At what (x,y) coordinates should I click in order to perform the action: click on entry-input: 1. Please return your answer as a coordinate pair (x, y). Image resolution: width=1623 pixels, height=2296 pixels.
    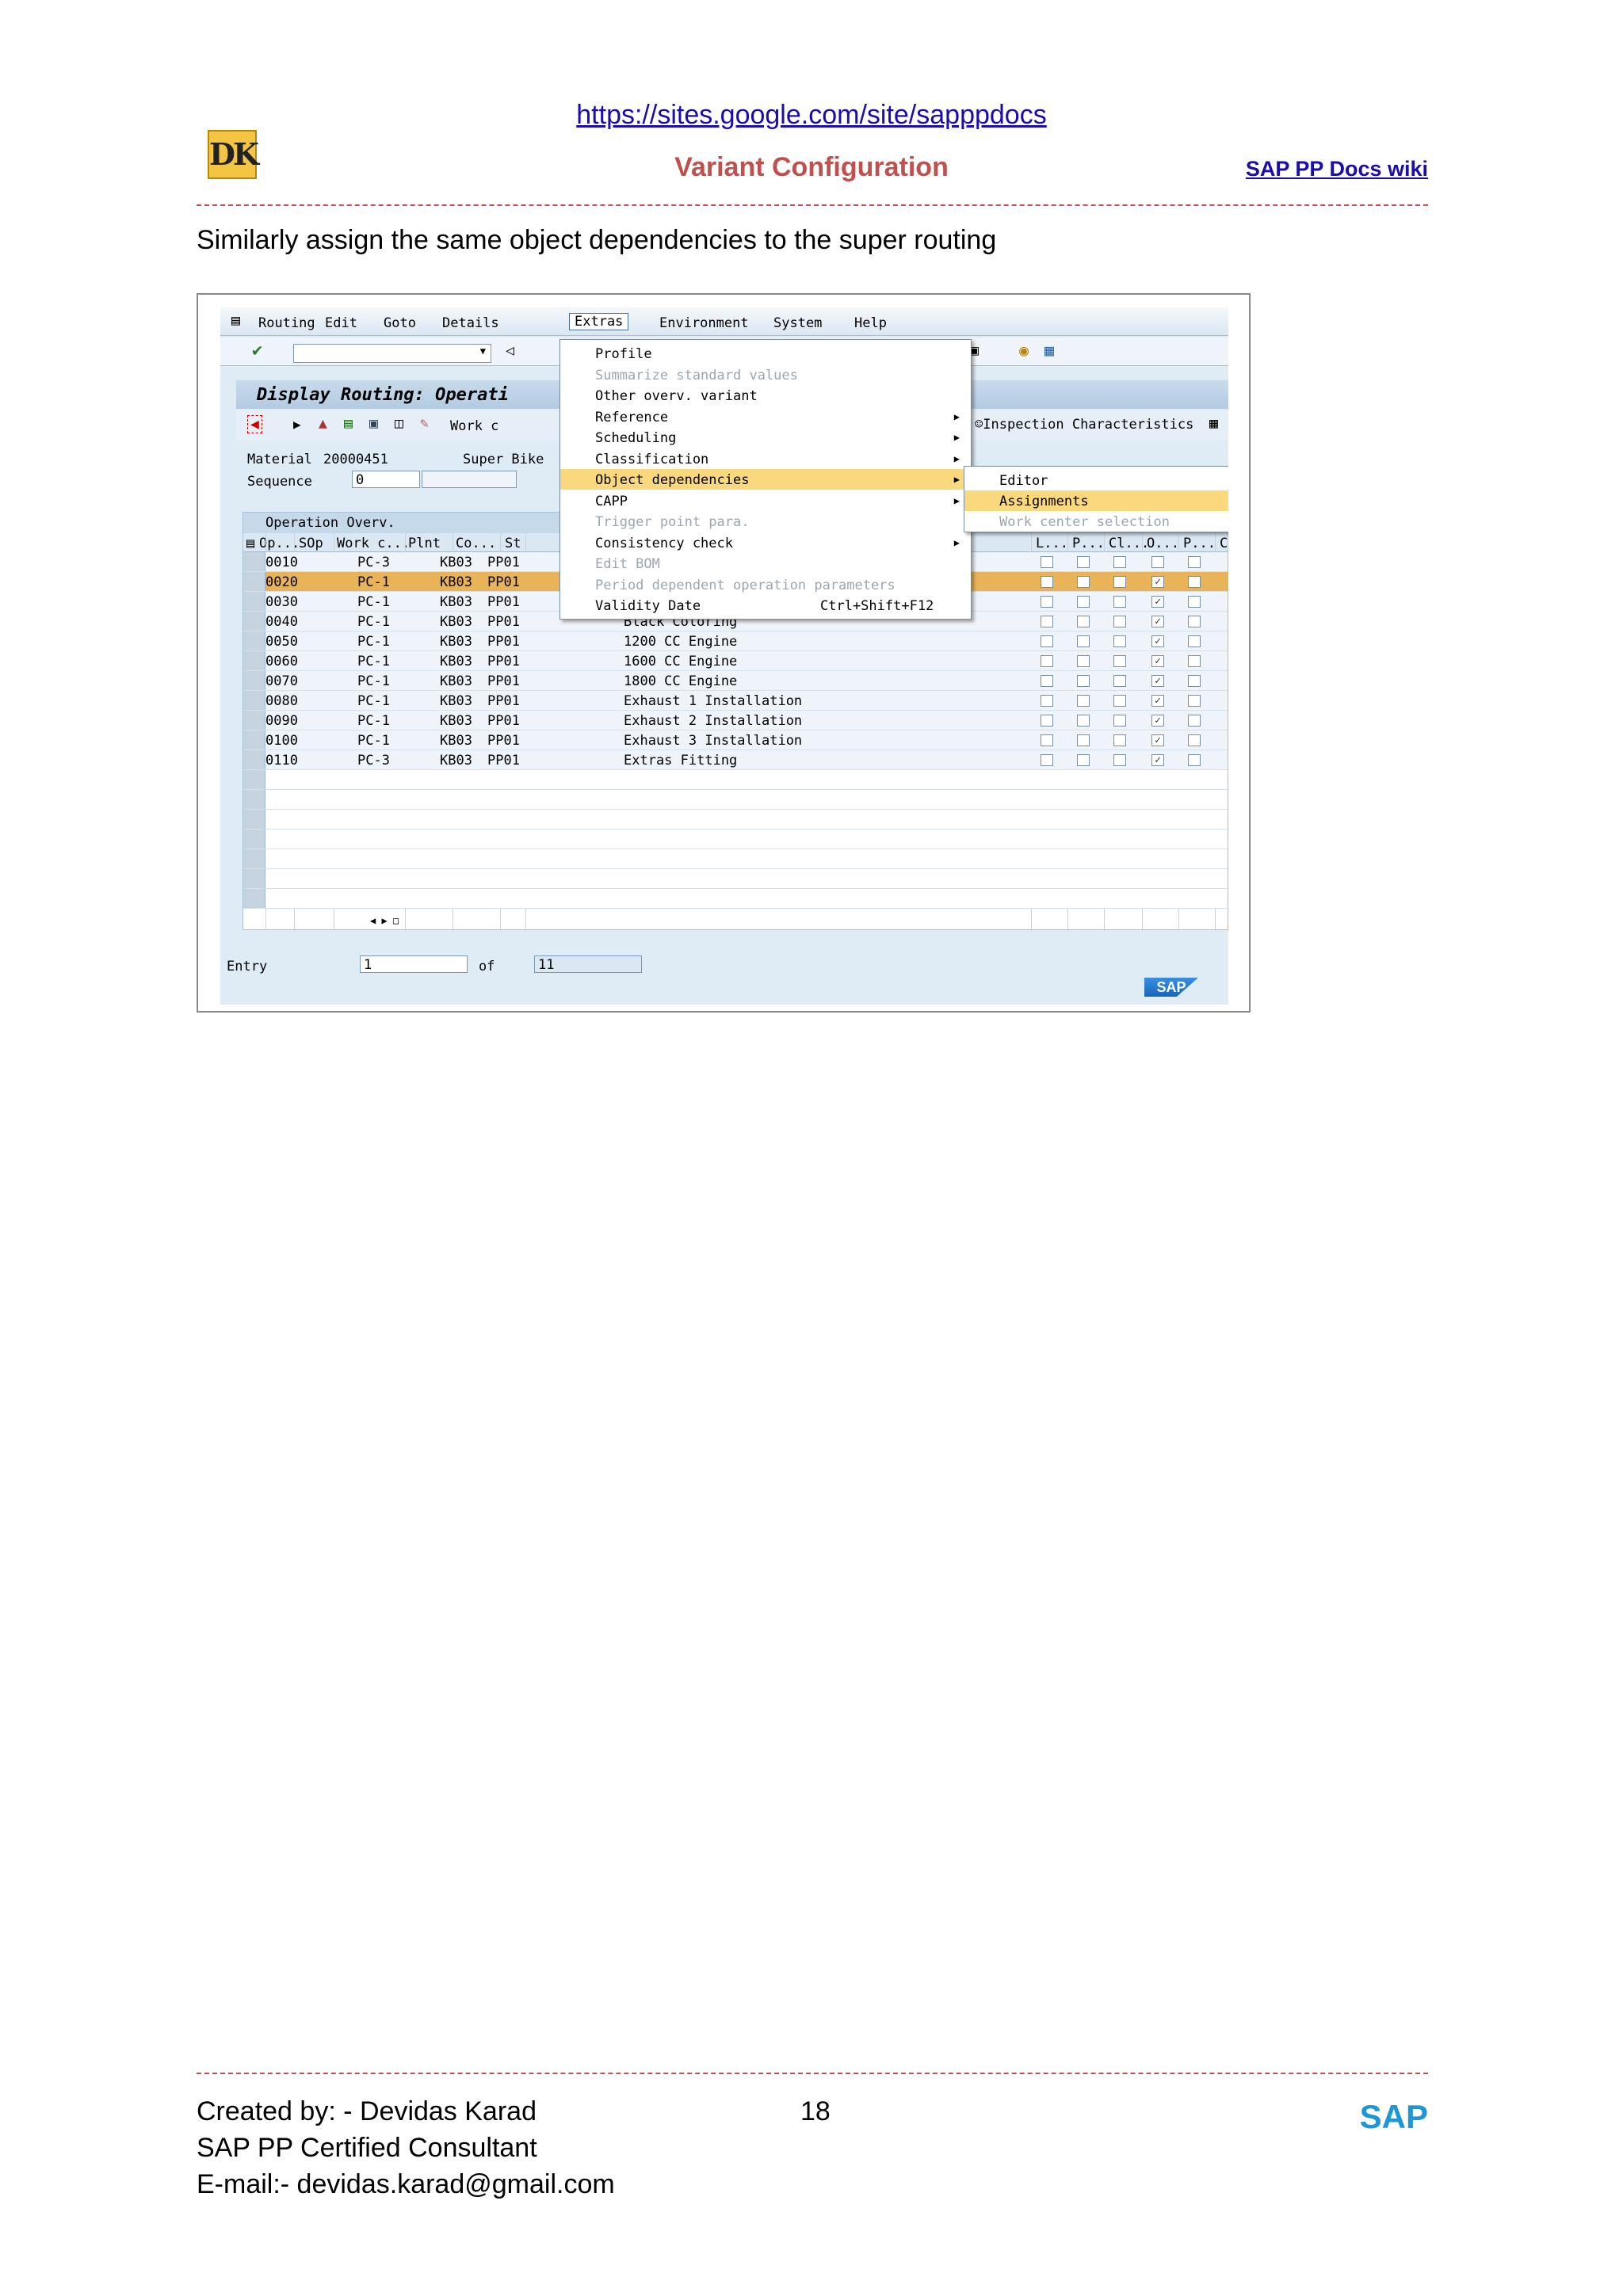
    Looking at the image, I should click on (414, 964).